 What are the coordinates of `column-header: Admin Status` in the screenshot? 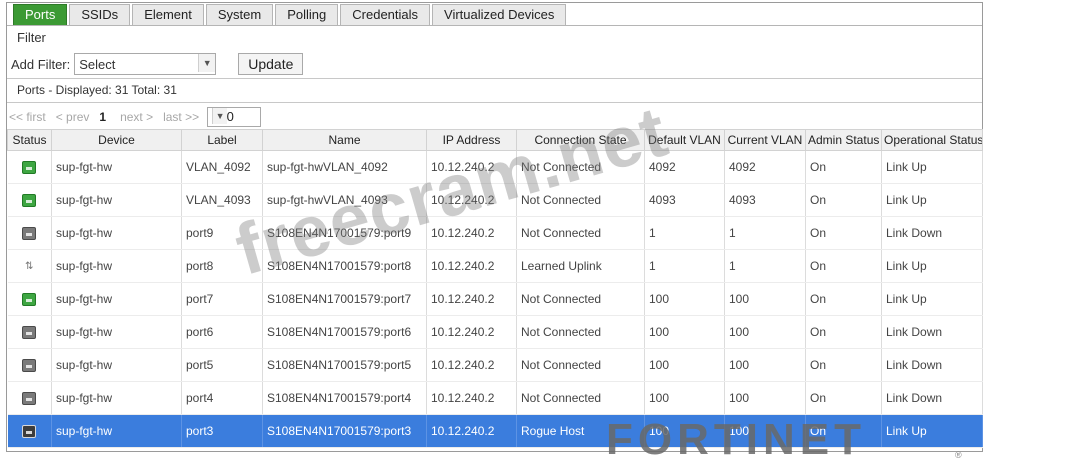 It's located at (843, 140).